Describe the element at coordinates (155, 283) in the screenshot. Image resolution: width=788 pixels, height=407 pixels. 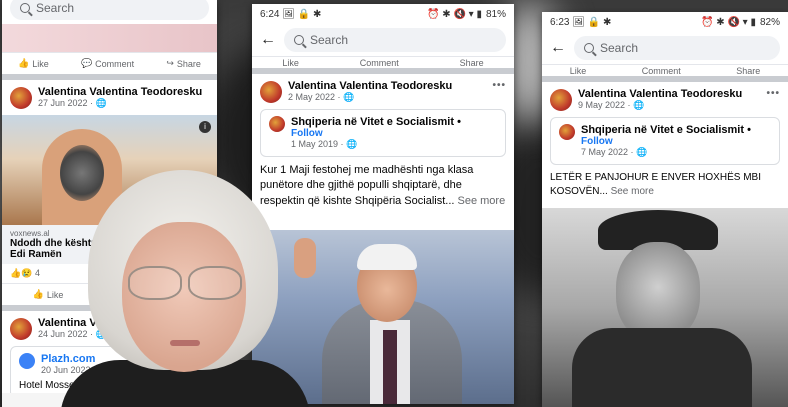
I see `glasses-left-lens` at that location.